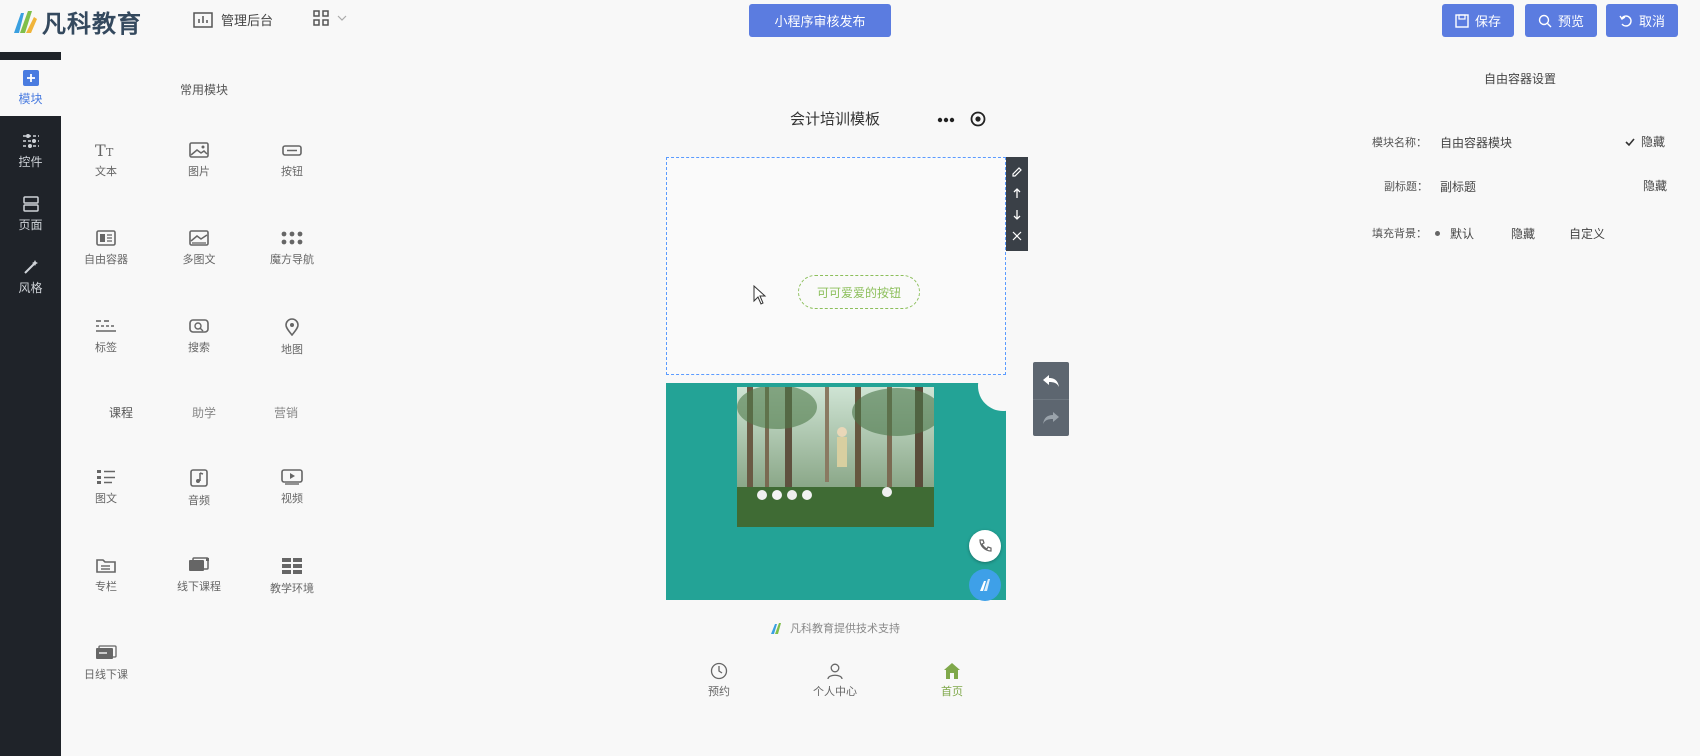 The height and width of the screenshot is (756, 1700). What do you see at coordinates (30, 224) in the screenshot?
I see `nav-item-label: 页面` at bounding box center [30, 224].